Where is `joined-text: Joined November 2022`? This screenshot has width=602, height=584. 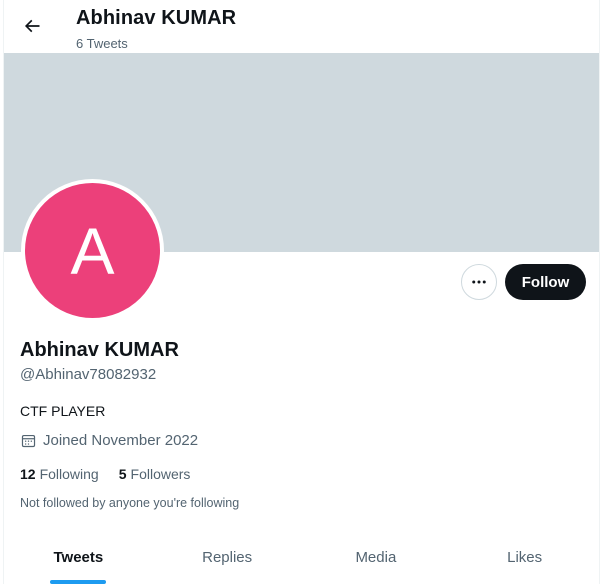 joined-text: Joined November 2022 is located at coordinates (121, 440).